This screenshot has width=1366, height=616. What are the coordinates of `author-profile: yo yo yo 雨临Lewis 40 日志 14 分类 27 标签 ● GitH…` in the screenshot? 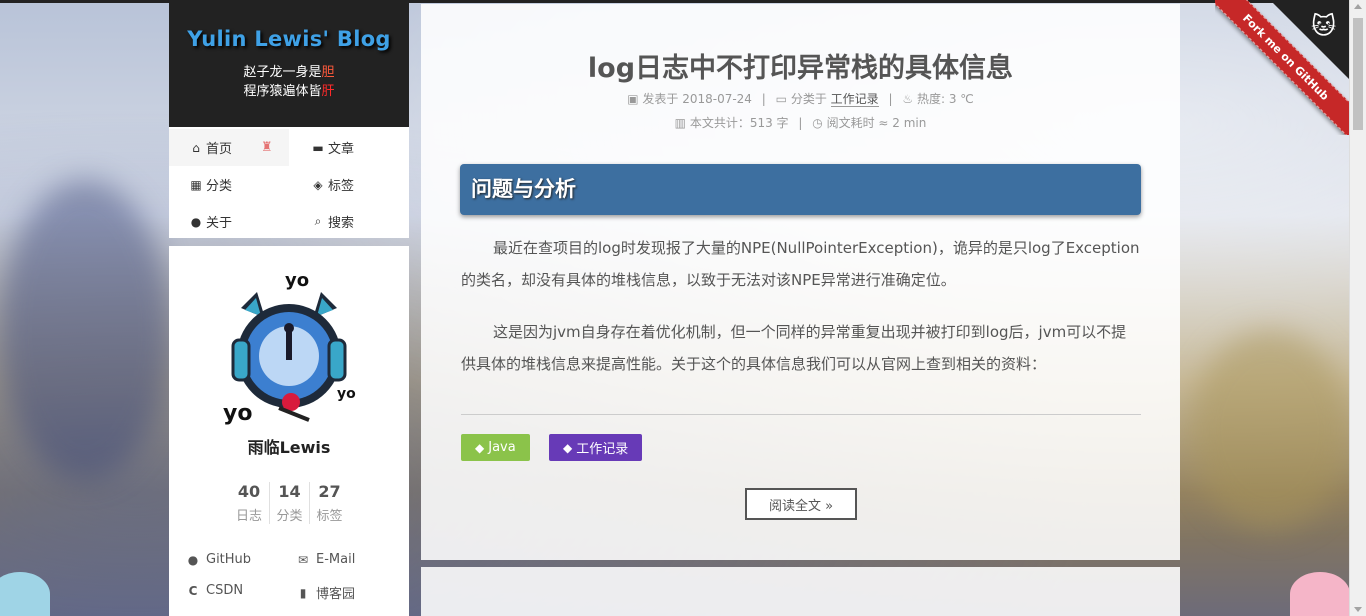 It's located at (289, 431).